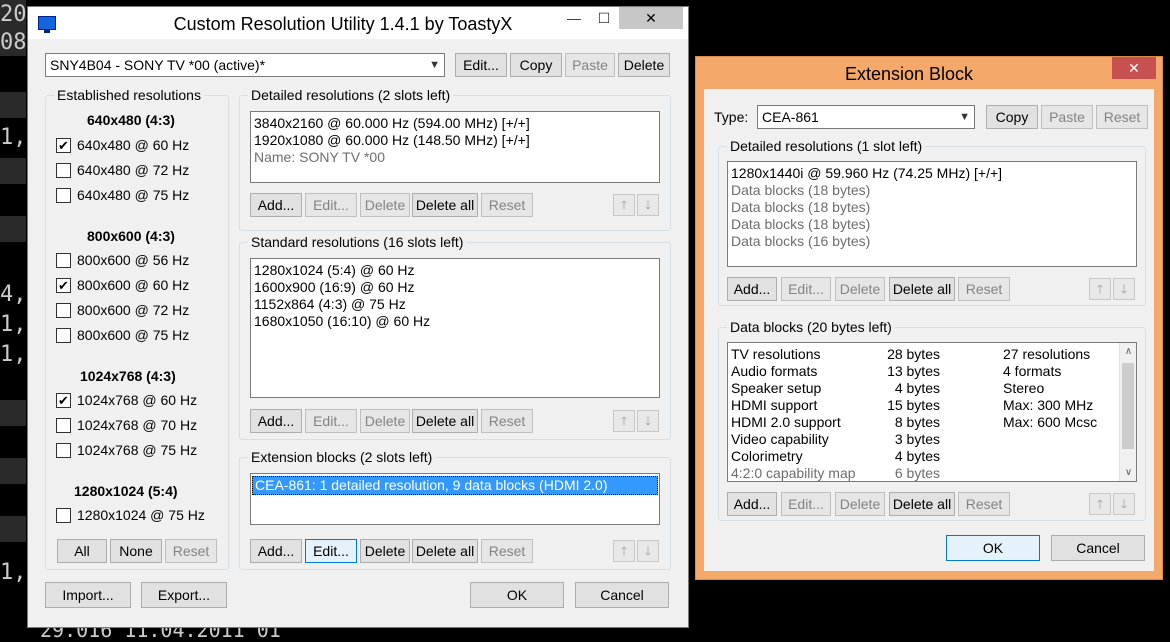 The width and height of the screenshot is (1170, 642). Describe the element at coordinates (644, 65) in the screenshot. I see `delete-monitor-button: Delete` at that location.